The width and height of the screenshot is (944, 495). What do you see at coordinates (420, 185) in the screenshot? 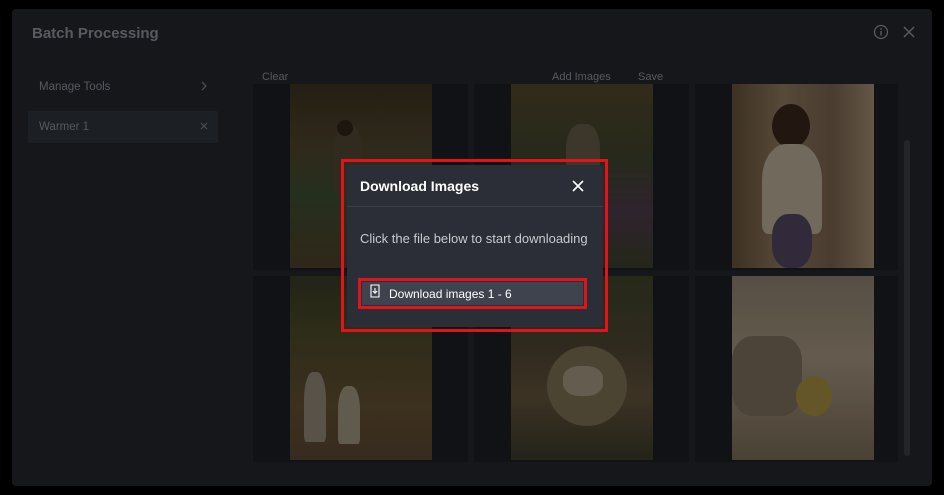
I see `dialog-title: Download Images` at bounding box center [420, 185].